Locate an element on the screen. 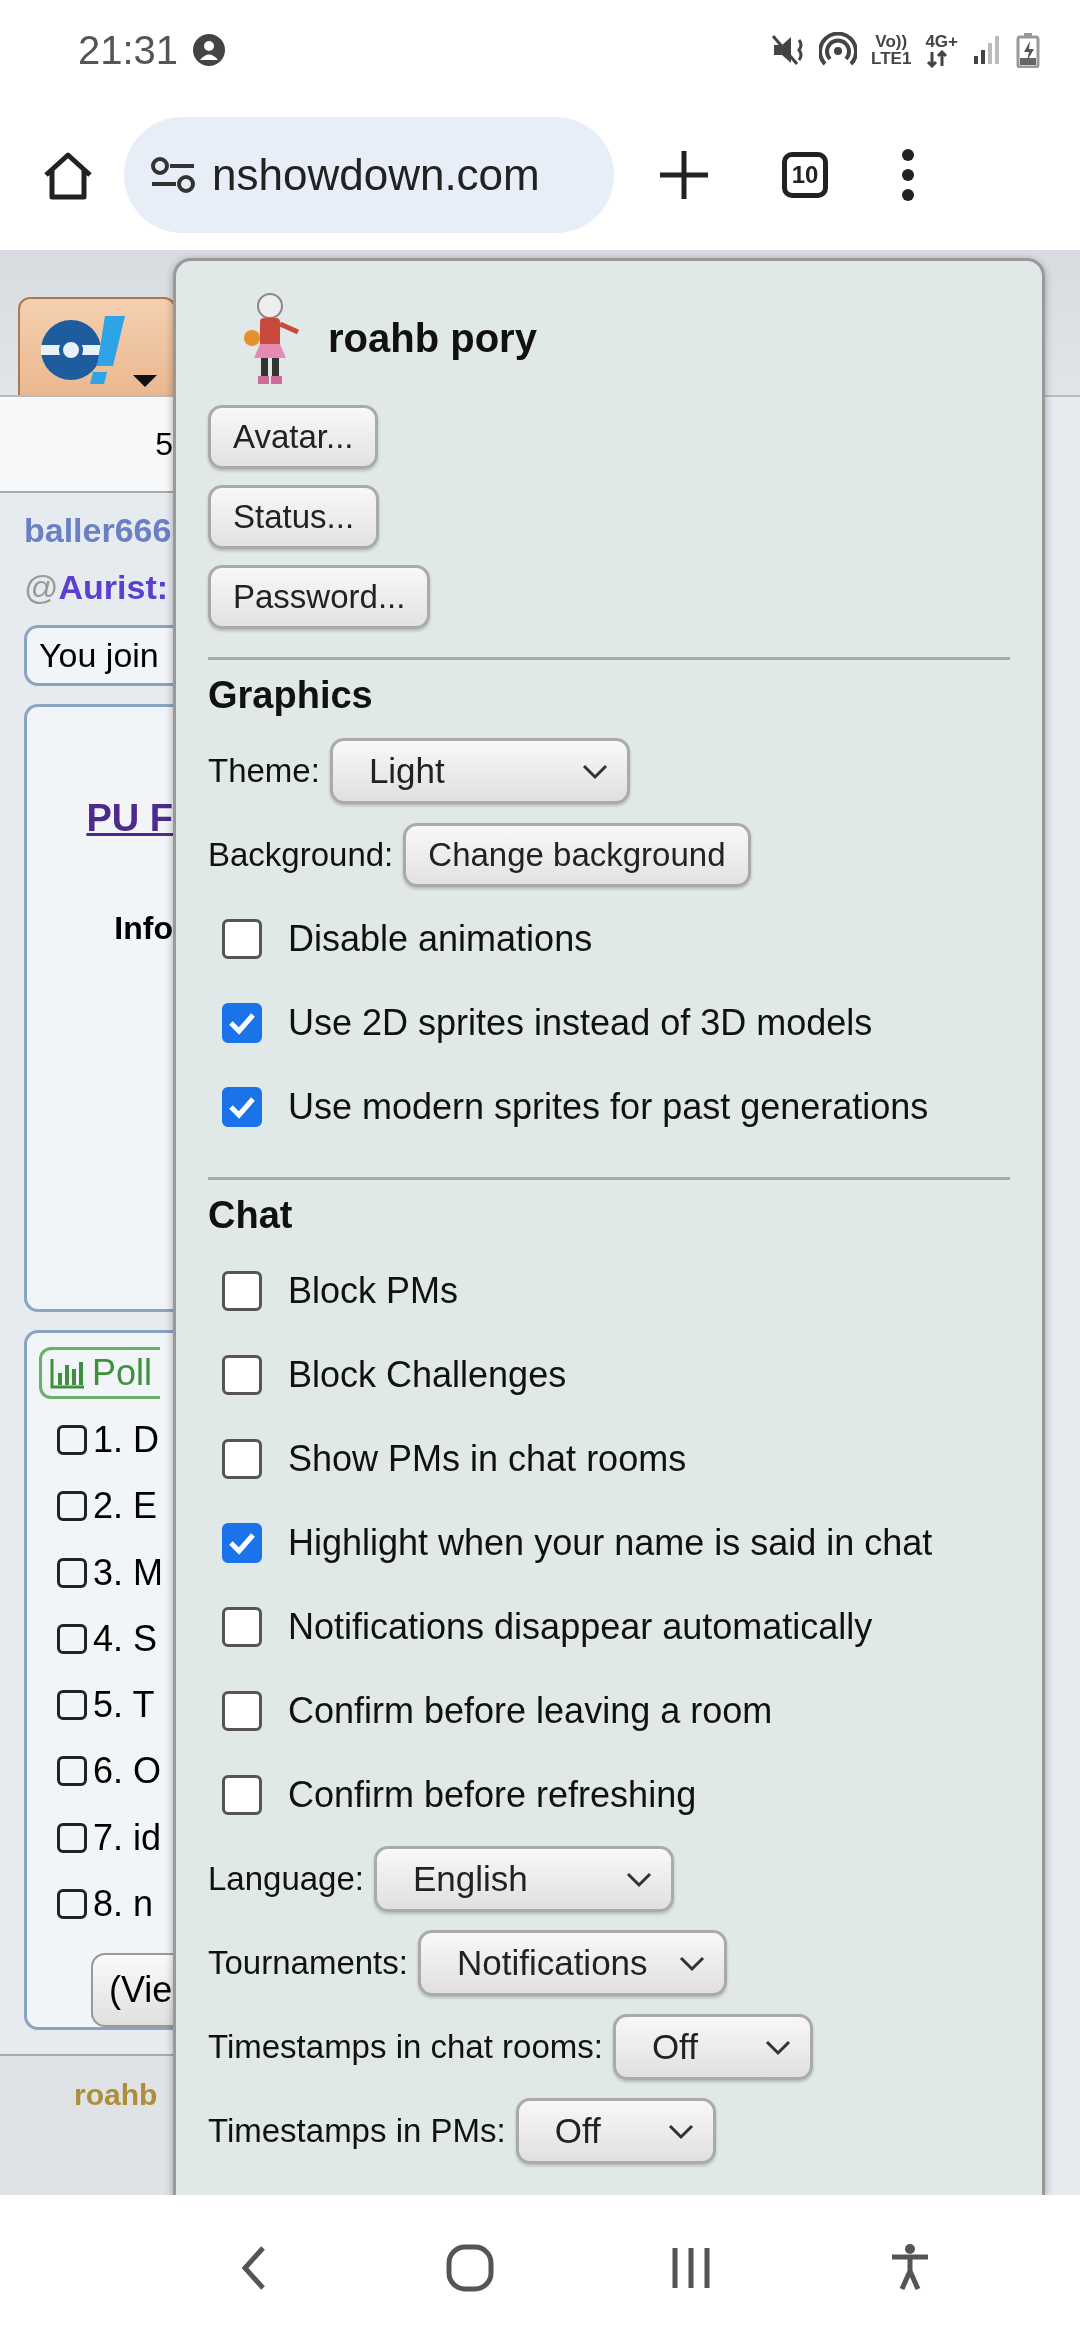 This screenshot has width=1080, height=2340. dropdown: English is located at coordinates (524, 1879).